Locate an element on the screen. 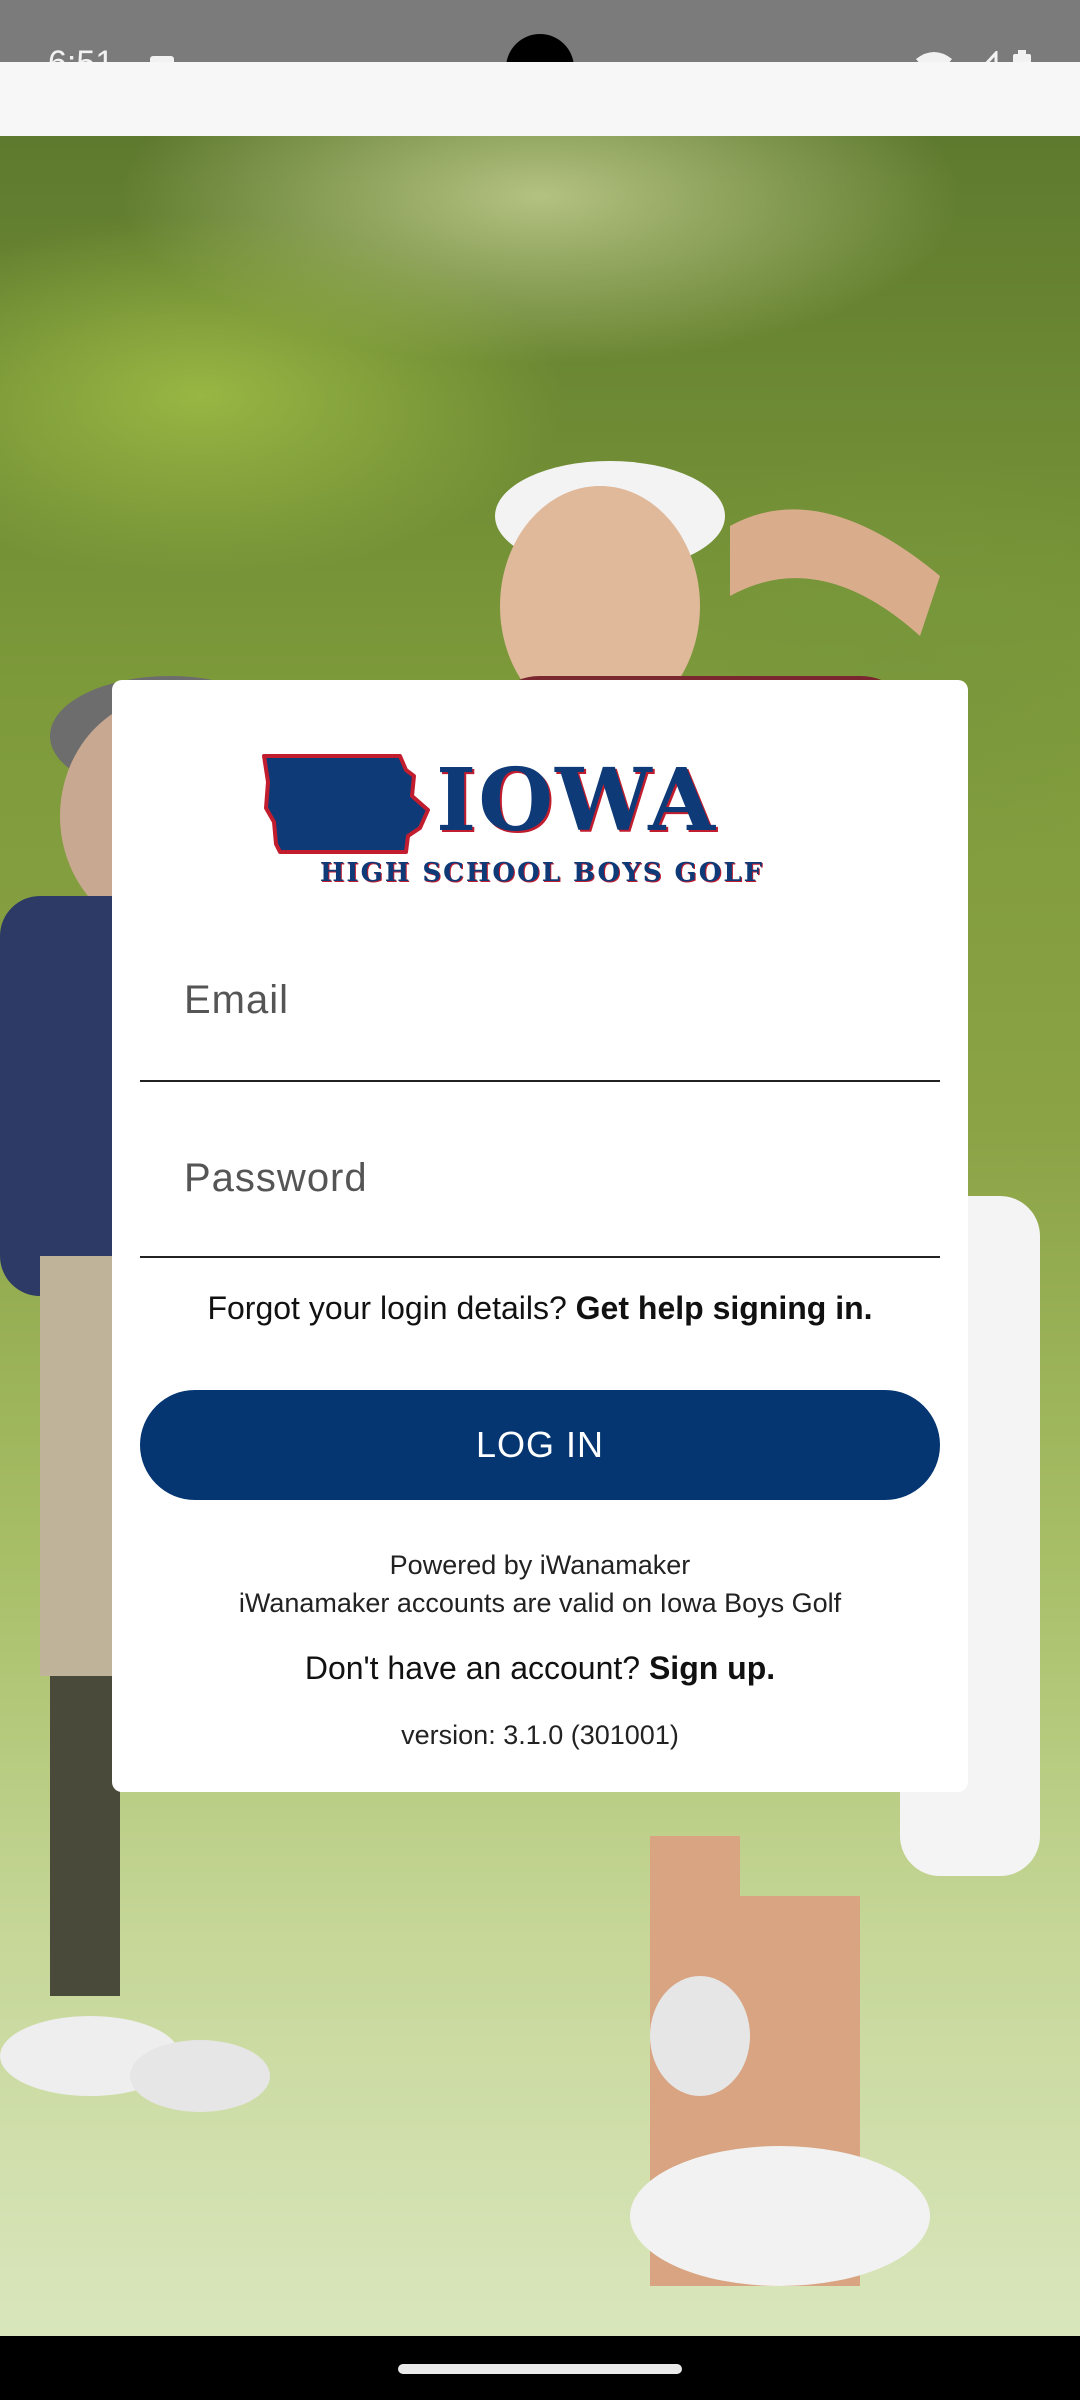  navigation-bar is located at coordinates (540, 2368).